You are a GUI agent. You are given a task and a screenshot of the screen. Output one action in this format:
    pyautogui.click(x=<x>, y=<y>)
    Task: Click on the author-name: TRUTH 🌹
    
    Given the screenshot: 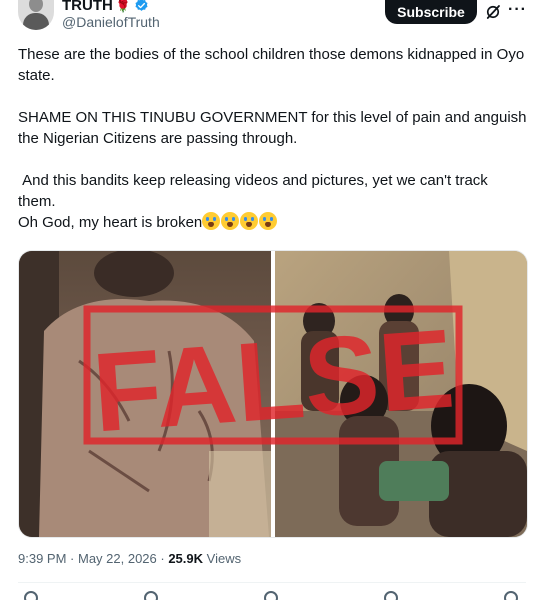 What is the action you would take?
    pyautogui.click(x=105, y=7)
    